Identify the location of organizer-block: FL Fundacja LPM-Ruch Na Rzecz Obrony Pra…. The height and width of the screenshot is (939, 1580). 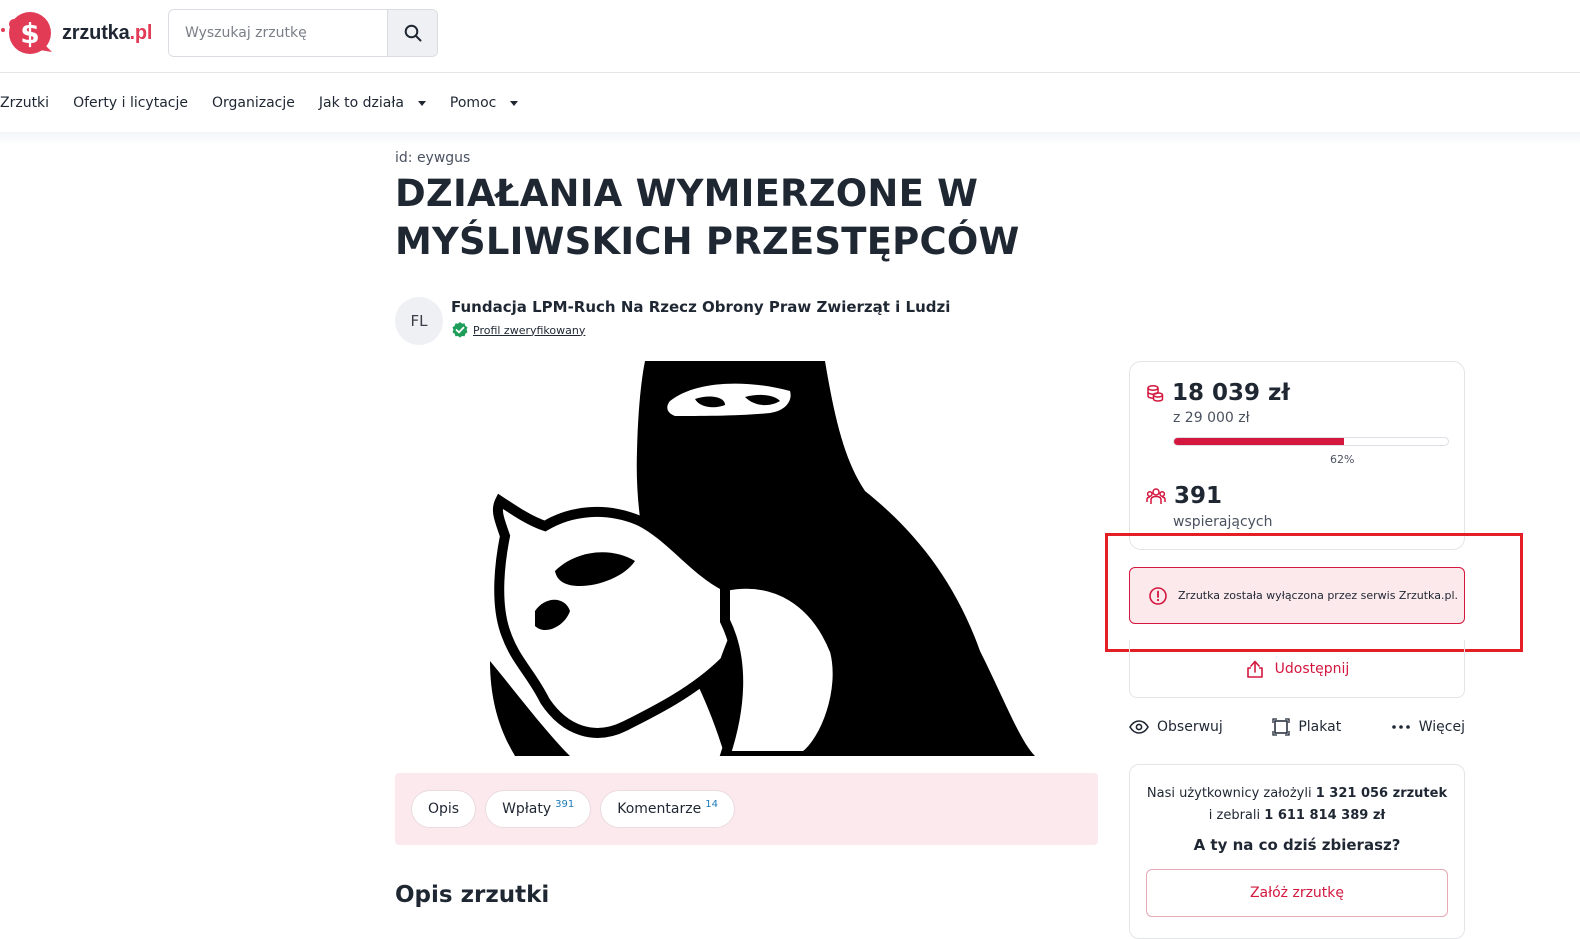
(672, 321).